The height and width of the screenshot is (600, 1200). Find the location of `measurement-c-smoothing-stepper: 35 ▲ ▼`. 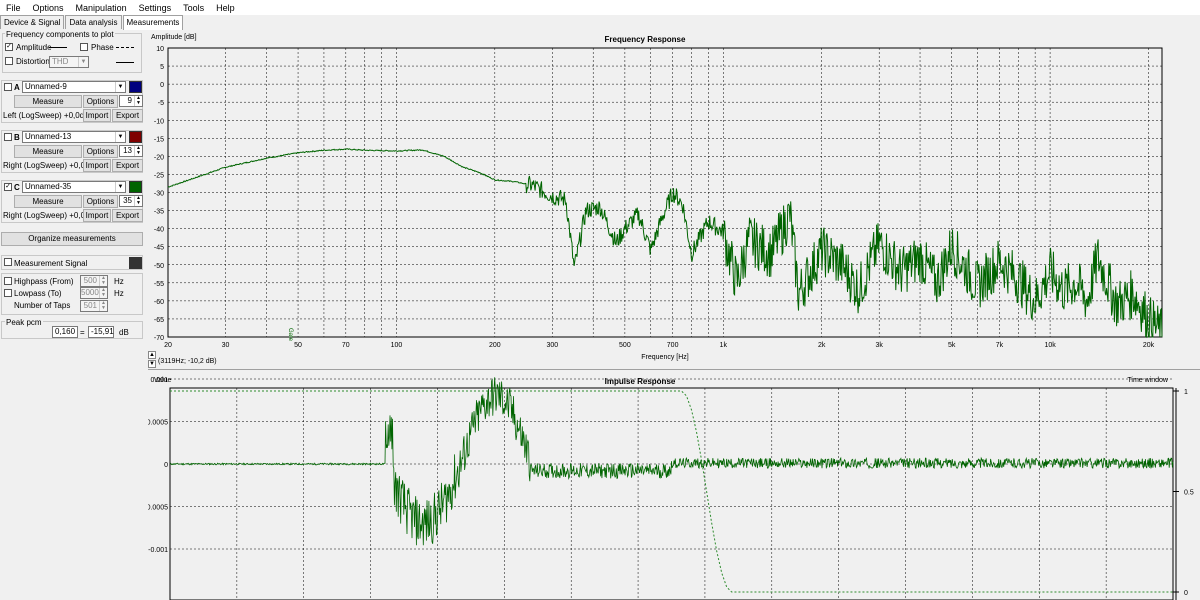

measurement-c-smoothing-stepper: 35 ▲ ▼ is located at coordinates (131, 201).